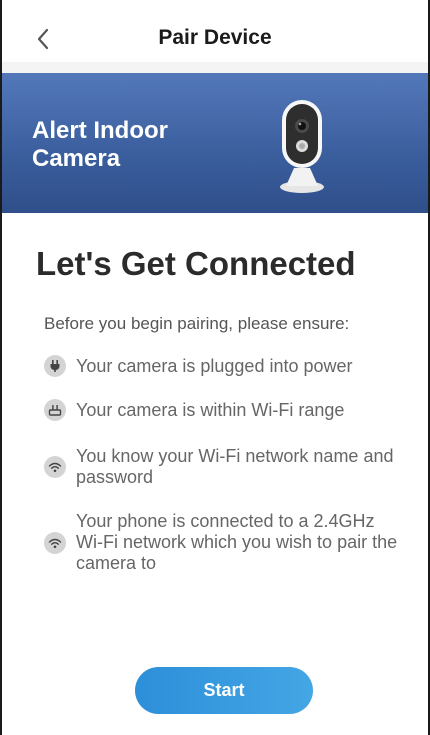 The width and height of the screenshot is (430, 735). Describe the element at coordinates (210, 409) in the screenshot. I see `requirement-text: Your camera is within Wi-Fi range` at that location.